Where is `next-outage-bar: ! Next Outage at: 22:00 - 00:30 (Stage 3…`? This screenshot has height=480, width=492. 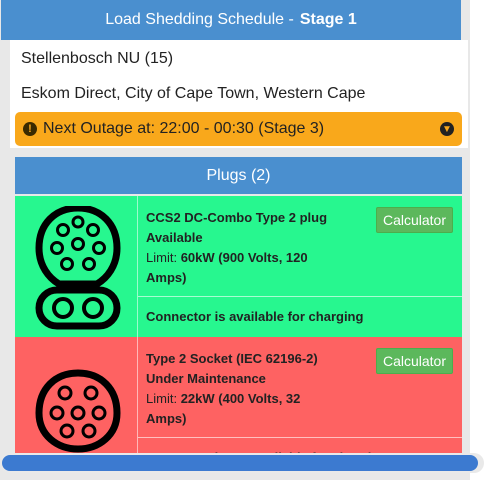
next-outage-bar: ! Next Outage at: 22:00 - 00:30 (Stage 3… is located at coordinates (238, 129).